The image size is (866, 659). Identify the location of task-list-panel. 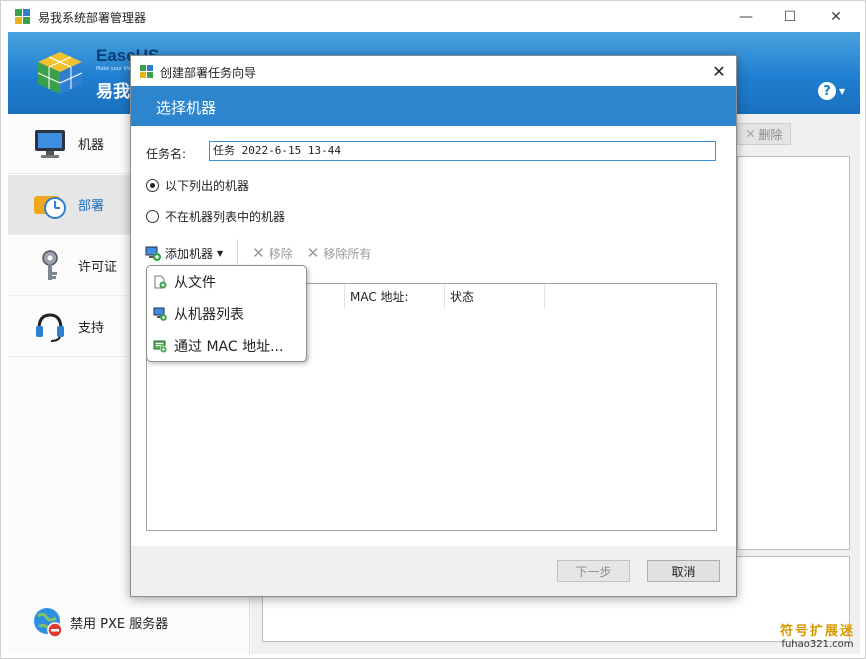
(793, 353).